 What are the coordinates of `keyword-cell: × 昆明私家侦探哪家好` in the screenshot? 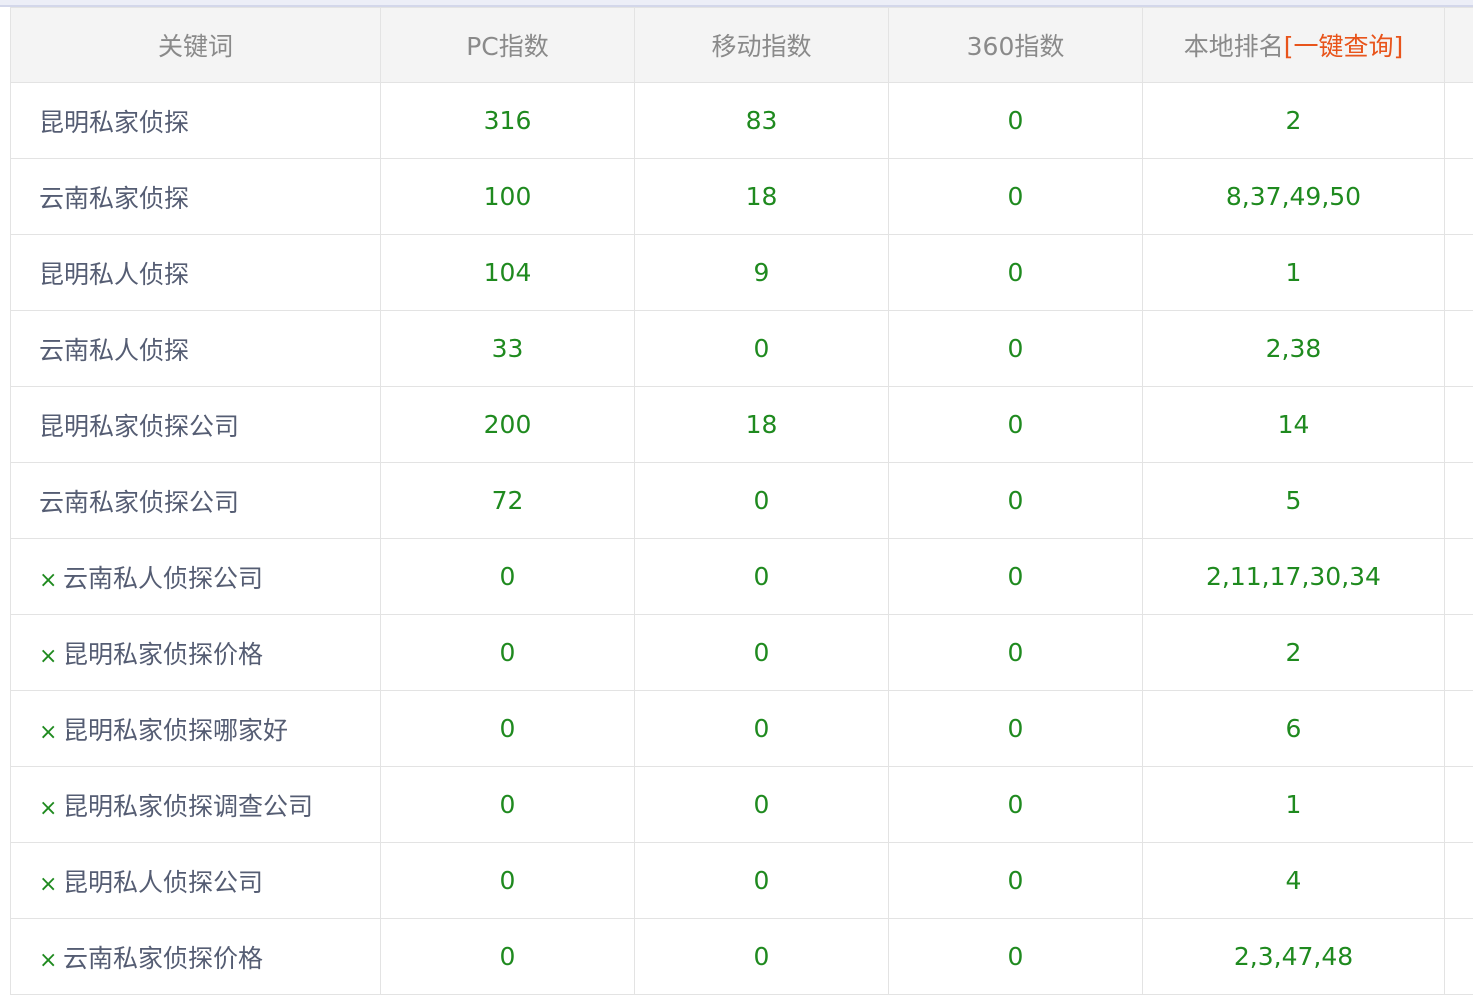 It's located at (195, 728).